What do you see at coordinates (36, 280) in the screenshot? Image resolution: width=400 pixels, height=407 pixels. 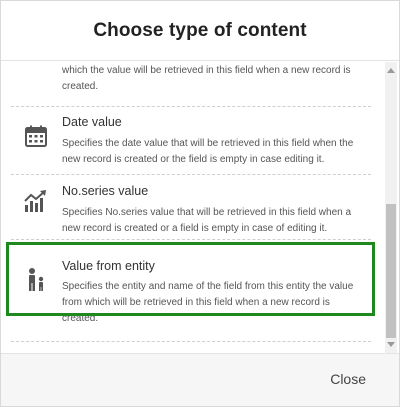 I see `family-icon` at bounding box center [36, 280].